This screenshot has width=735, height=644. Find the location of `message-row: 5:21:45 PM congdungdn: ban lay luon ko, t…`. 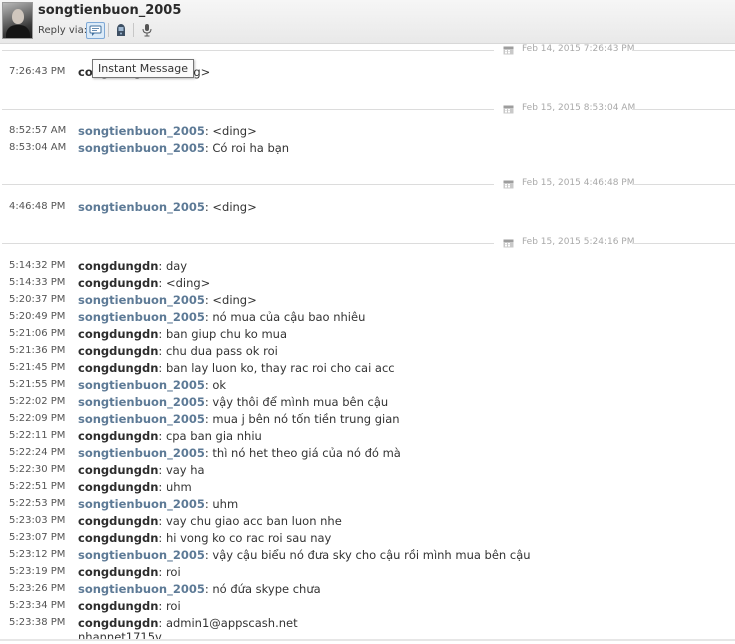

message-row: 5:21:45 PM congdungdn: ban lay luon ko, t… is located at coordinates (367, 368).